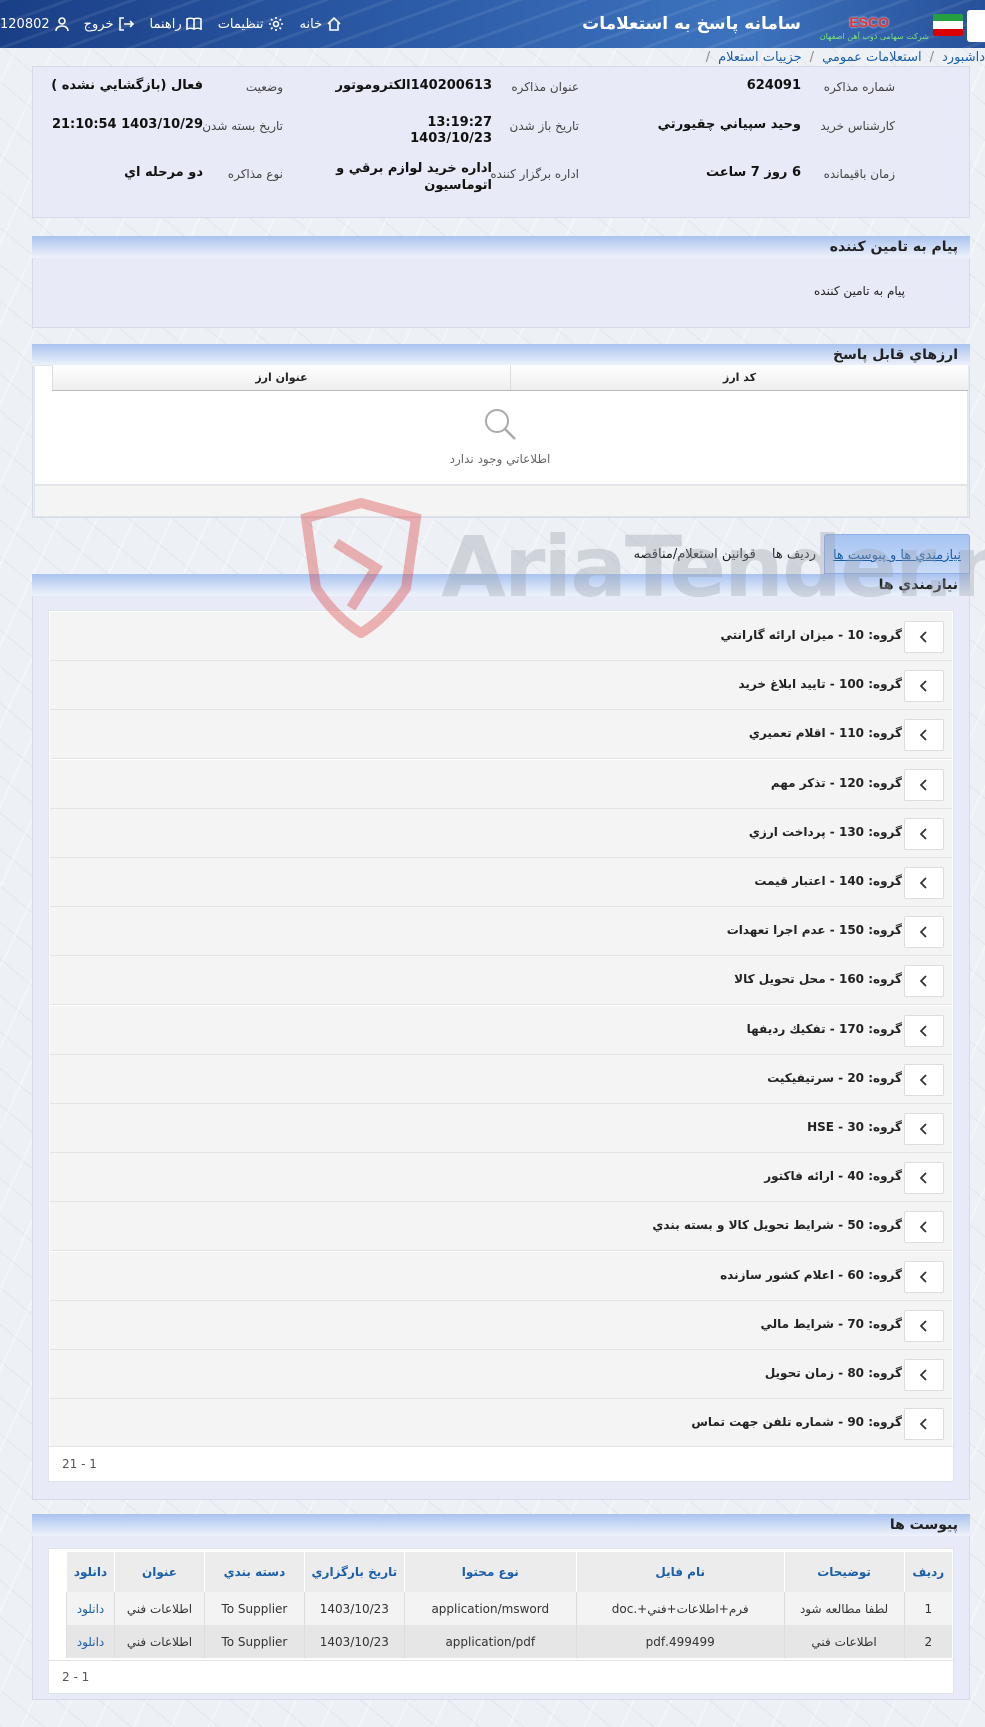  What do you see at coordinates (739, 377) in the screenshot?
I see `col-currency-code: کد ارز` at bounding box center [739, 377].